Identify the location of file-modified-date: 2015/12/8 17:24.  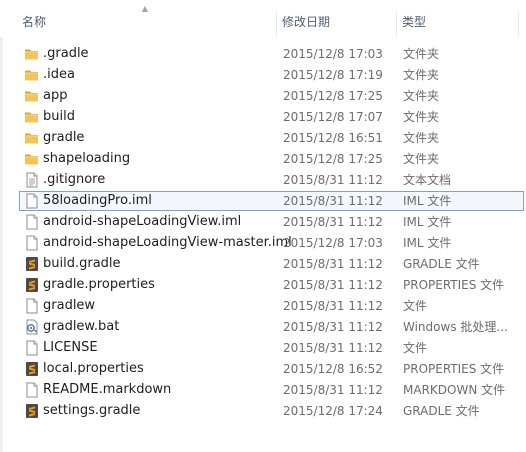
(333, 411).